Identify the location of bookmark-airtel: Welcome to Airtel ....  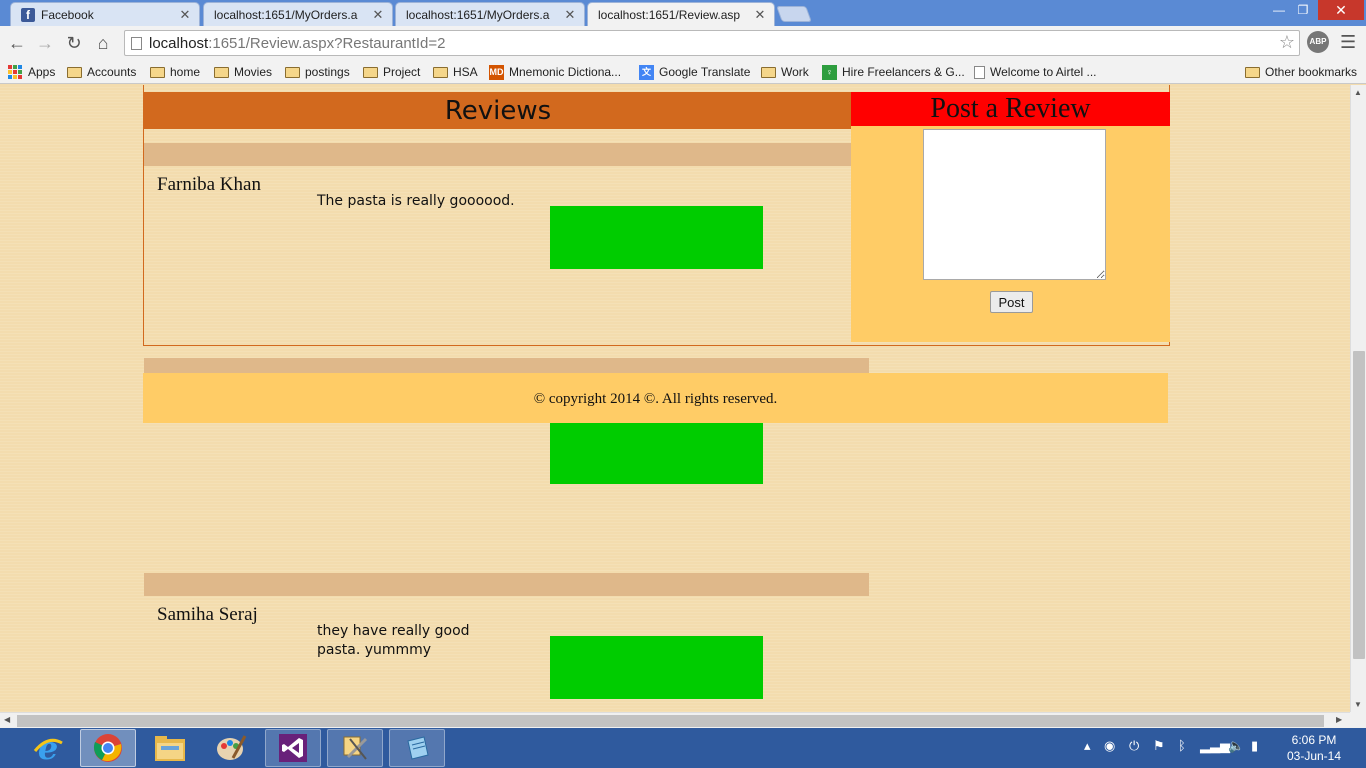
(1035, 72).